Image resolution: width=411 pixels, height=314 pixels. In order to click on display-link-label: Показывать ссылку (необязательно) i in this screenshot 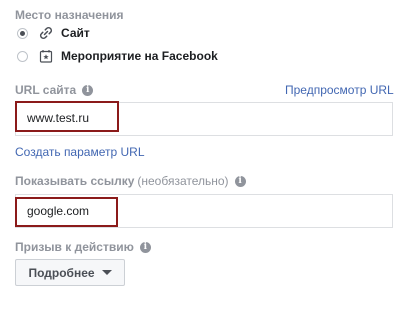, I will do `click(130, 181)`.